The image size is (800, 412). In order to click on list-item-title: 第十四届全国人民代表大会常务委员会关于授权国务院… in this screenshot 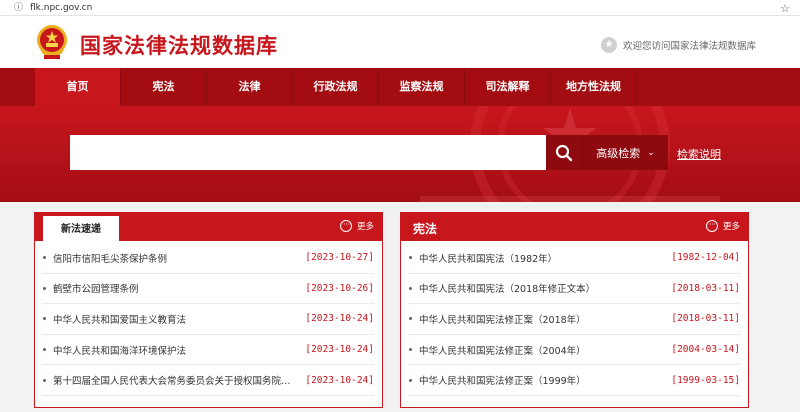, I will do `click(167, 380)`.